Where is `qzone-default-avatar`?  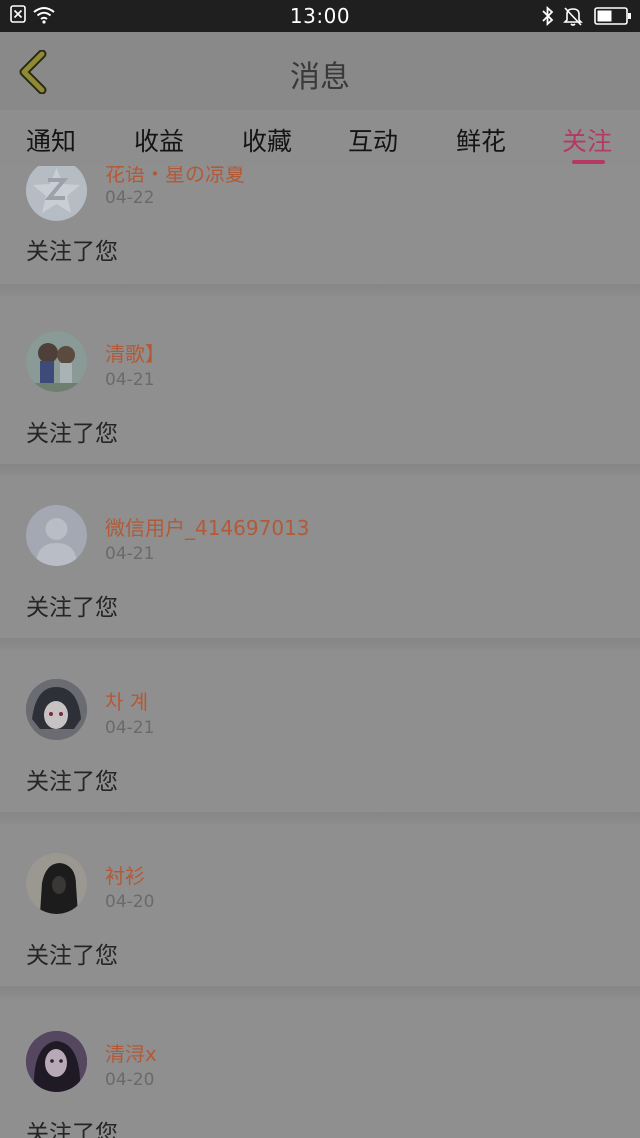 qzone-default-avatar is located at coordinates (56, 193).